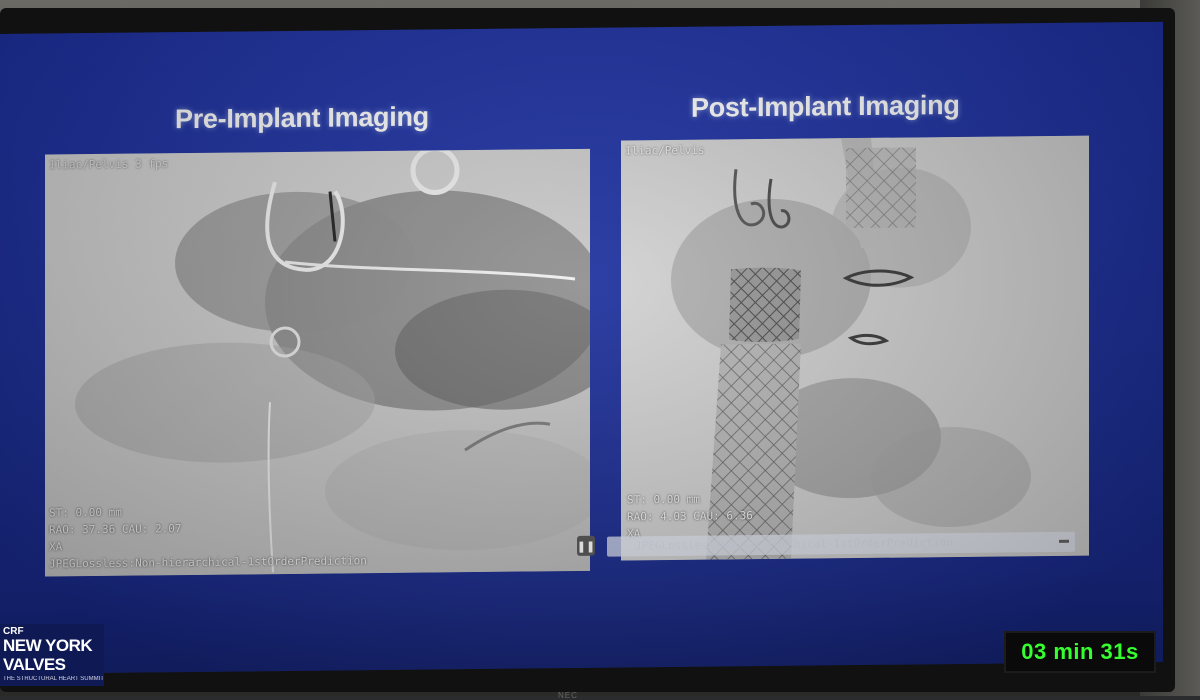 The width and height of the screenshot is (1200, 700). I want to click on post-series-header: Iliac/Pelvis, so click(665, 150).